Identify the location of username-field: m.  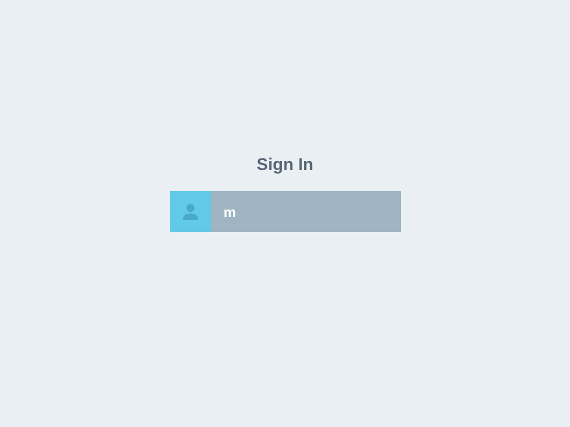
(305, 211).